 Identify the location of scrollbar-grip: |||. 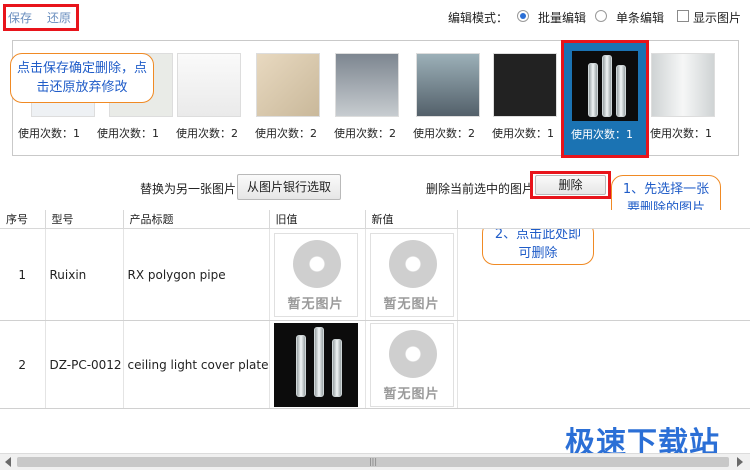
(373, 461).